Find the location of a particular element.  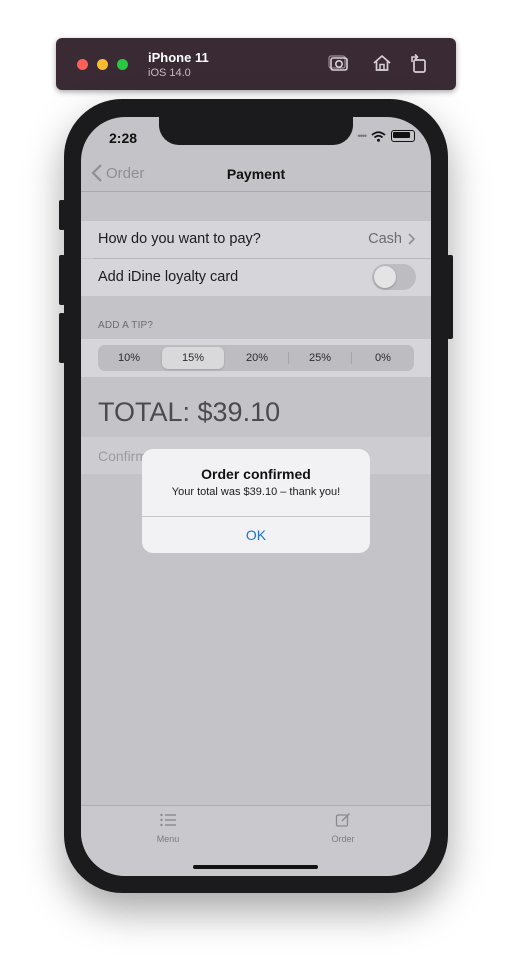

home-icon is located at coordinates (382, 63).